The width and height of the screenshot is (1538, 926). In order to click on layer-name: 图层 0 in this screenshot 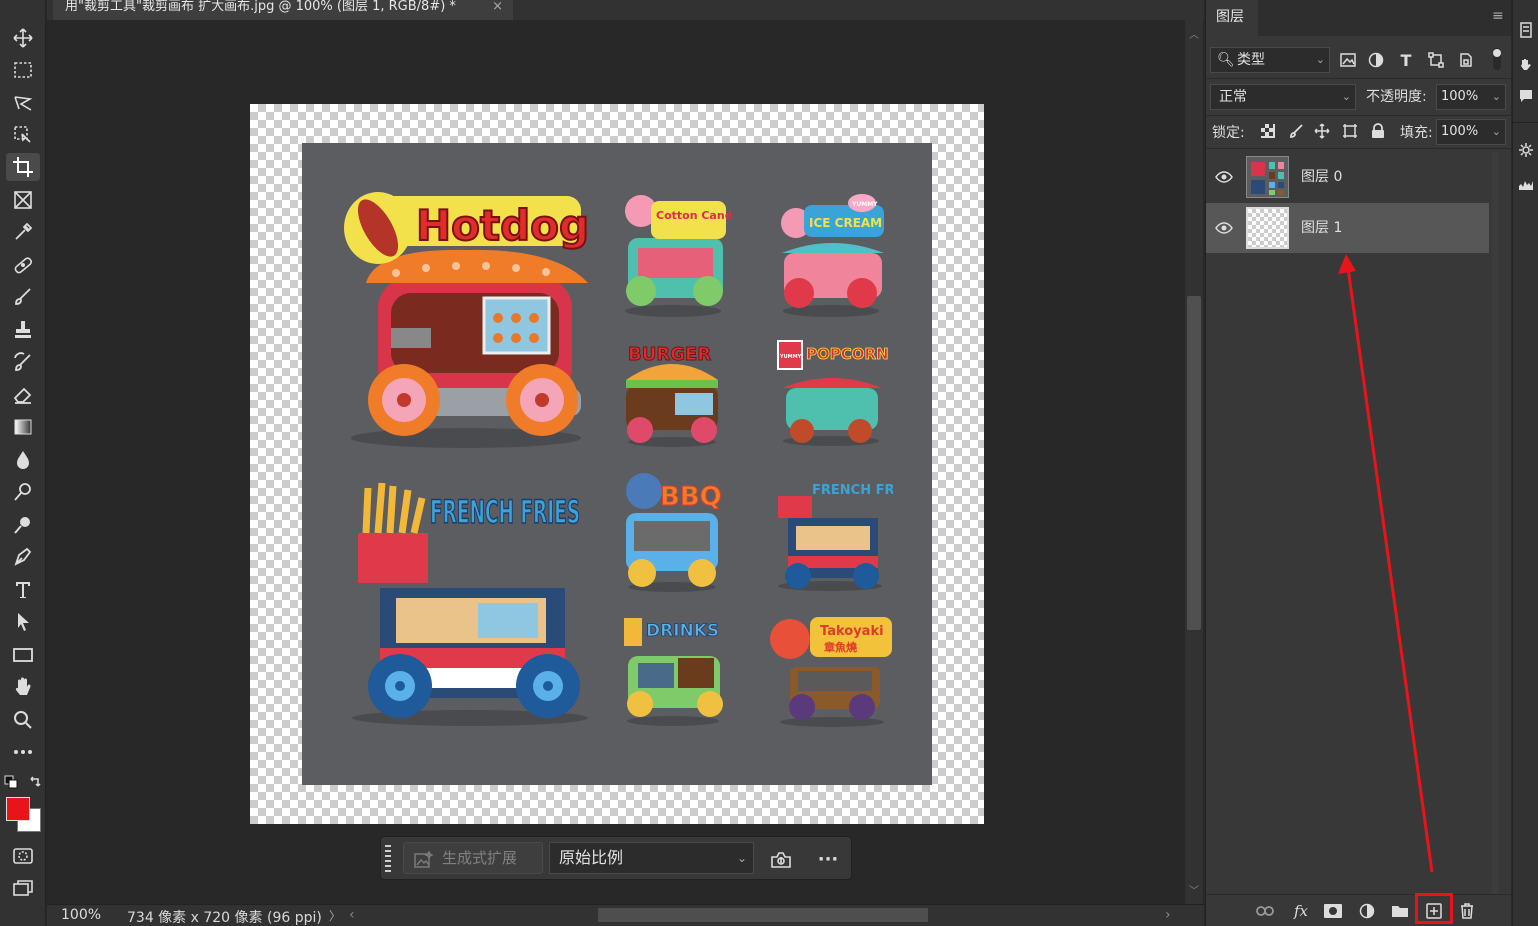, I will do `click(1321, 177)`.